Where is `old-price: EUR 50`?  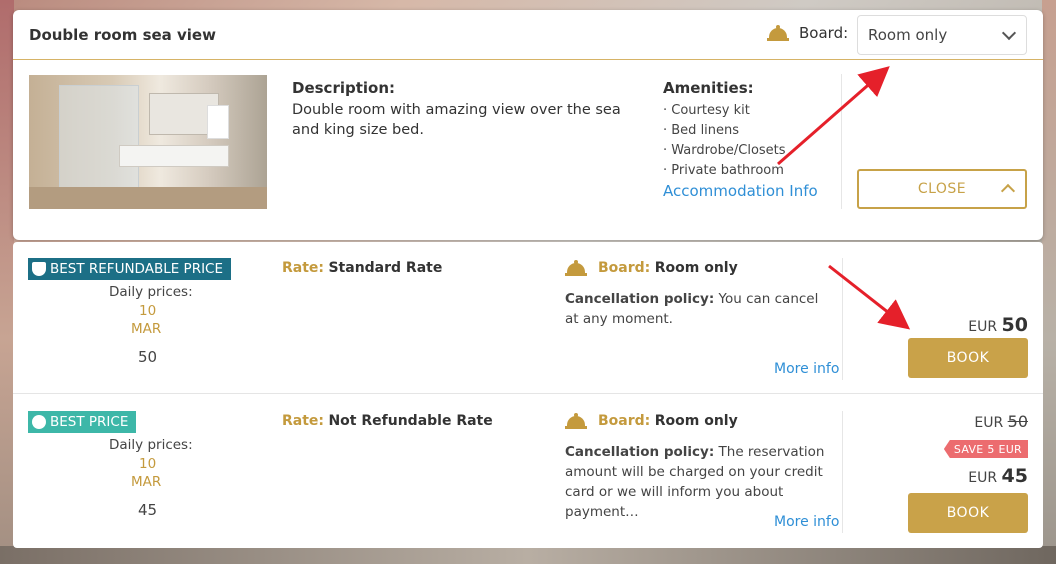
old-price: EUR 50 is located at coordinates (1001, 421).